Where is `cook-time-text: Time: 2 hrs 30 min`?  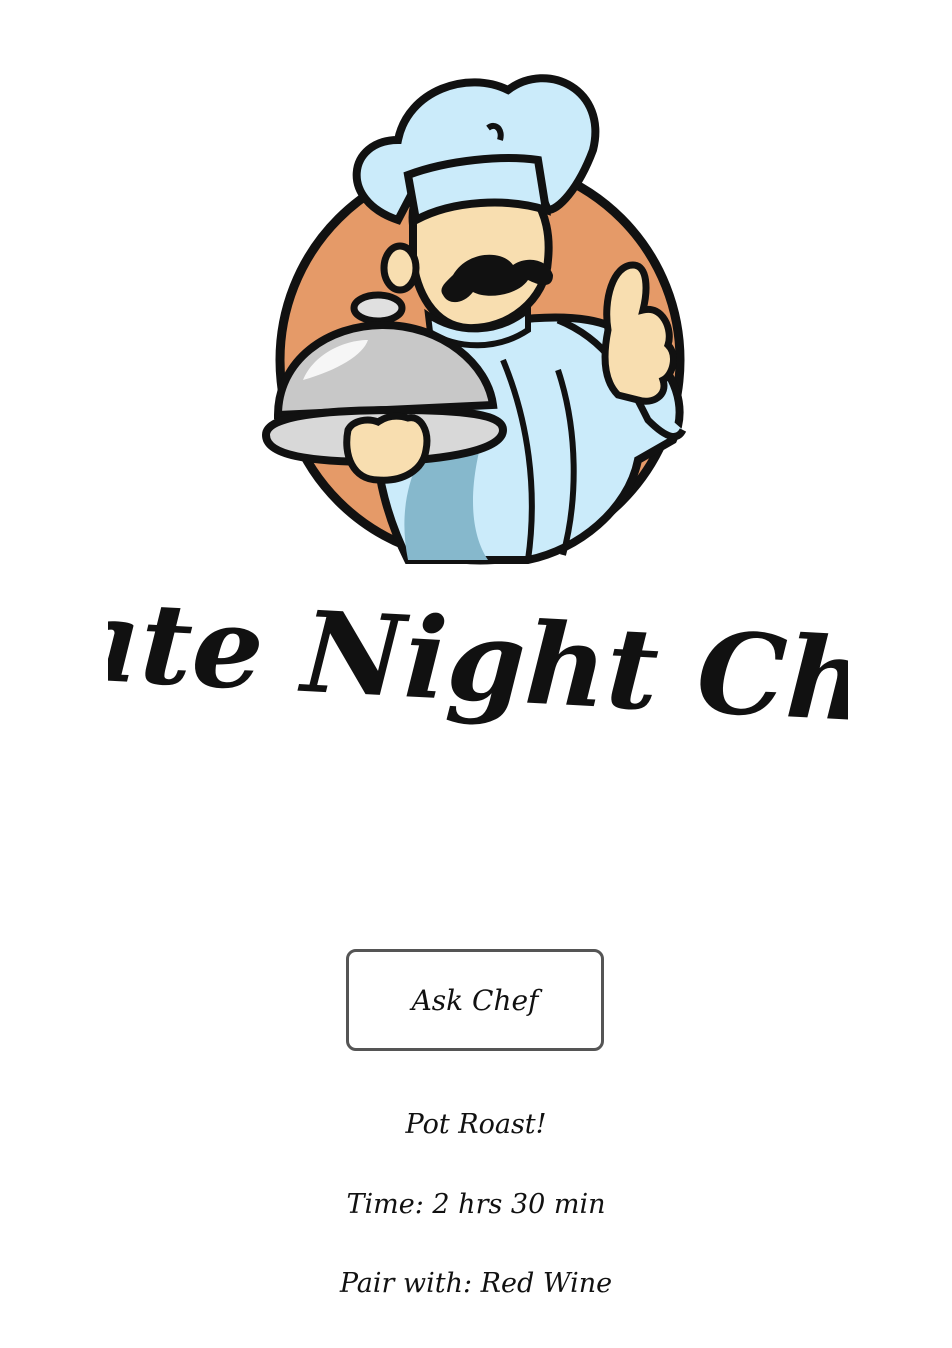 cook-time-text: Time: 2 hrs 30 min is located at coordinates (476, 1204).